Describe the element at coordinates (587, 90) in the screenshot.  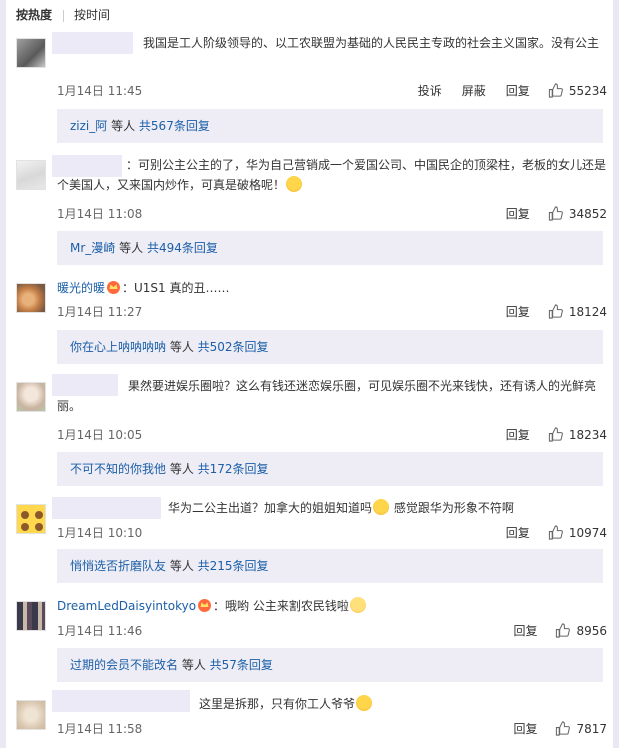
I see `like-count: 55234` at that location.